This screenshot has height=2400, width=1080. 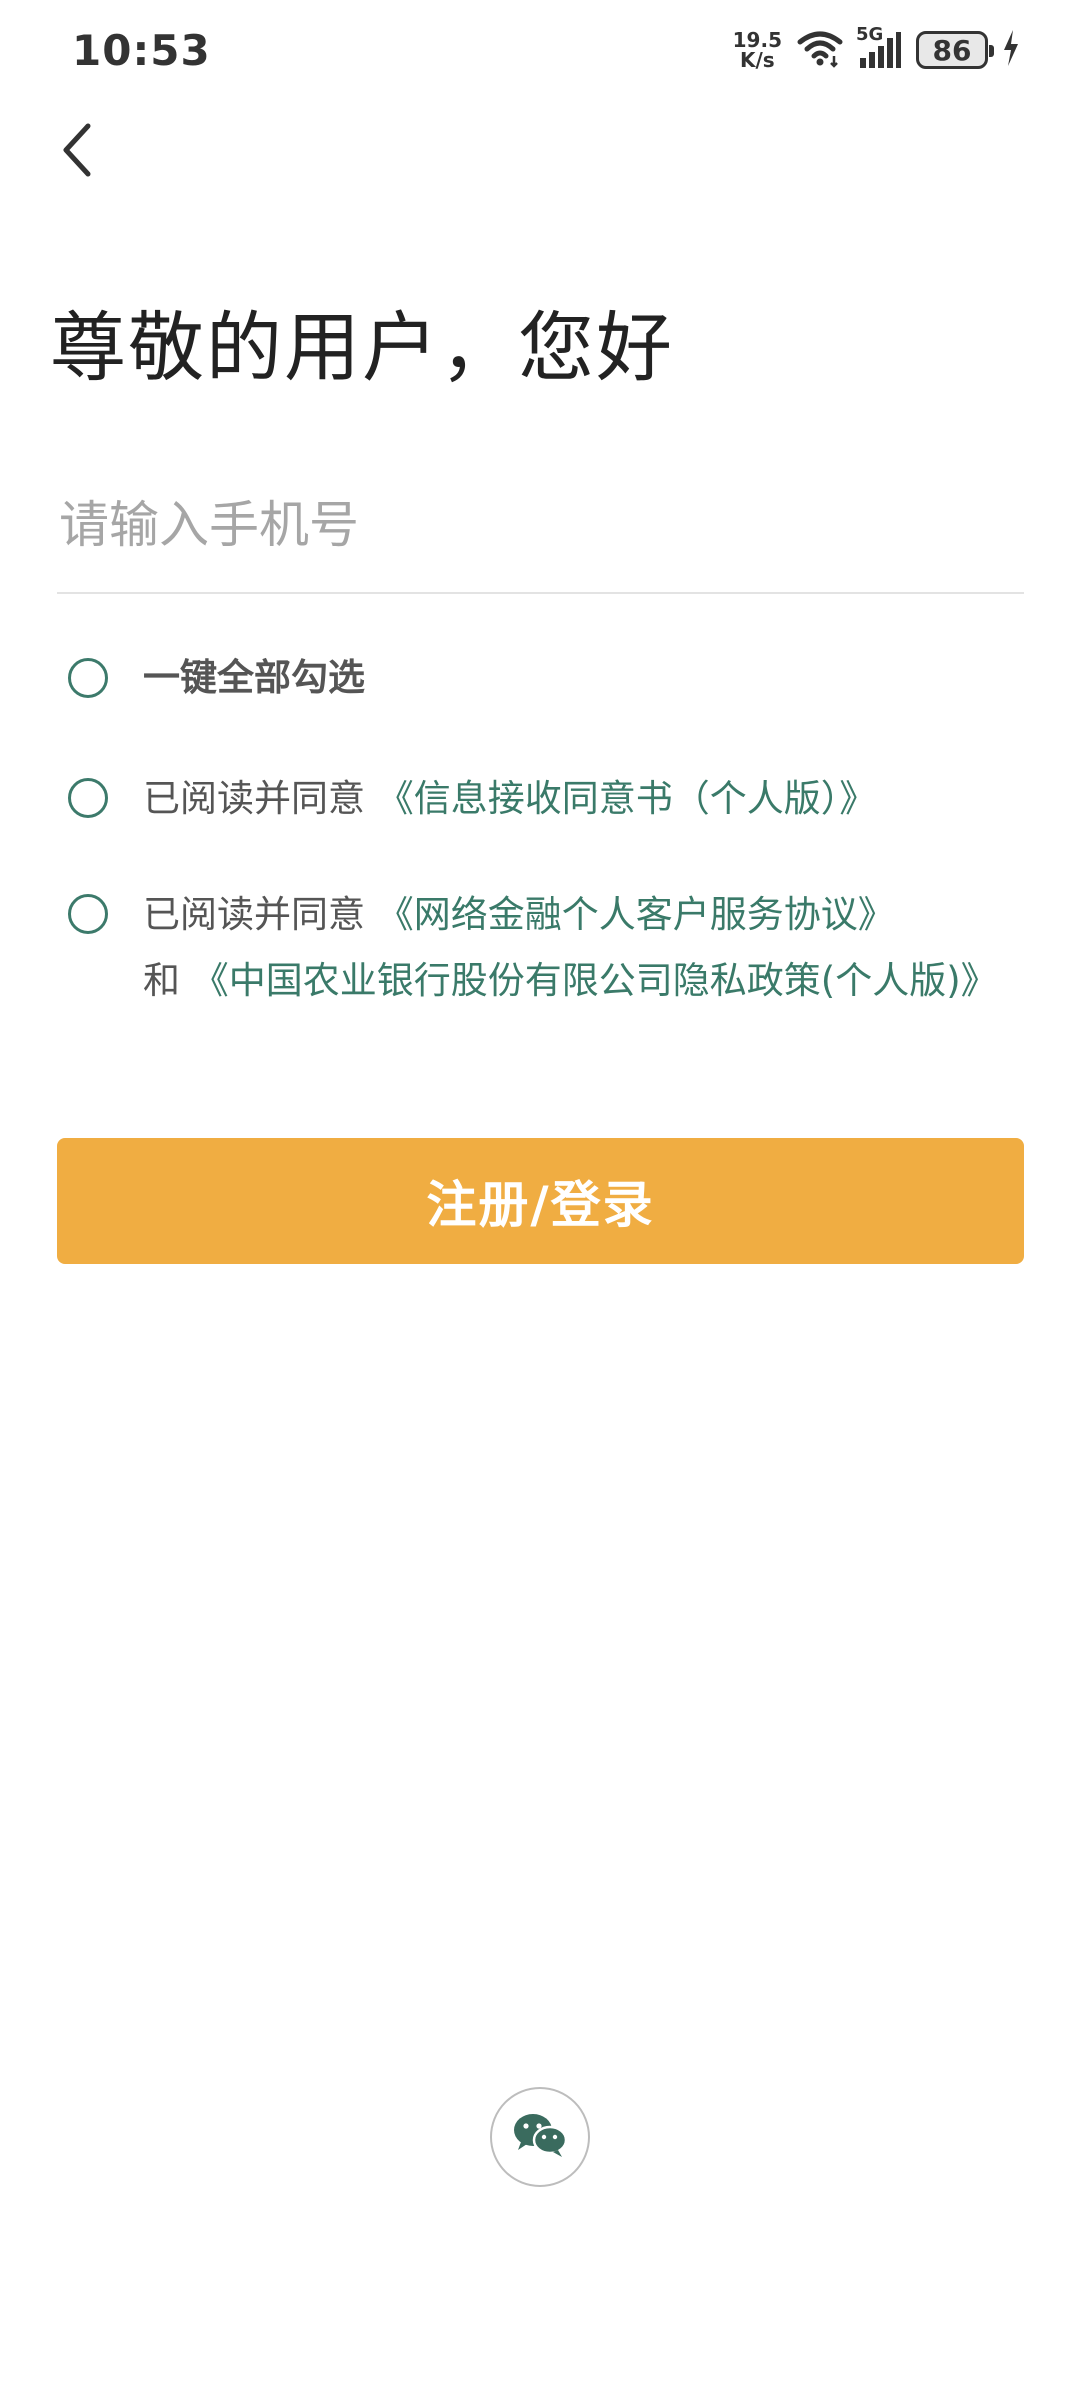 I want to click on phone-field, so click(x=540, y=532).